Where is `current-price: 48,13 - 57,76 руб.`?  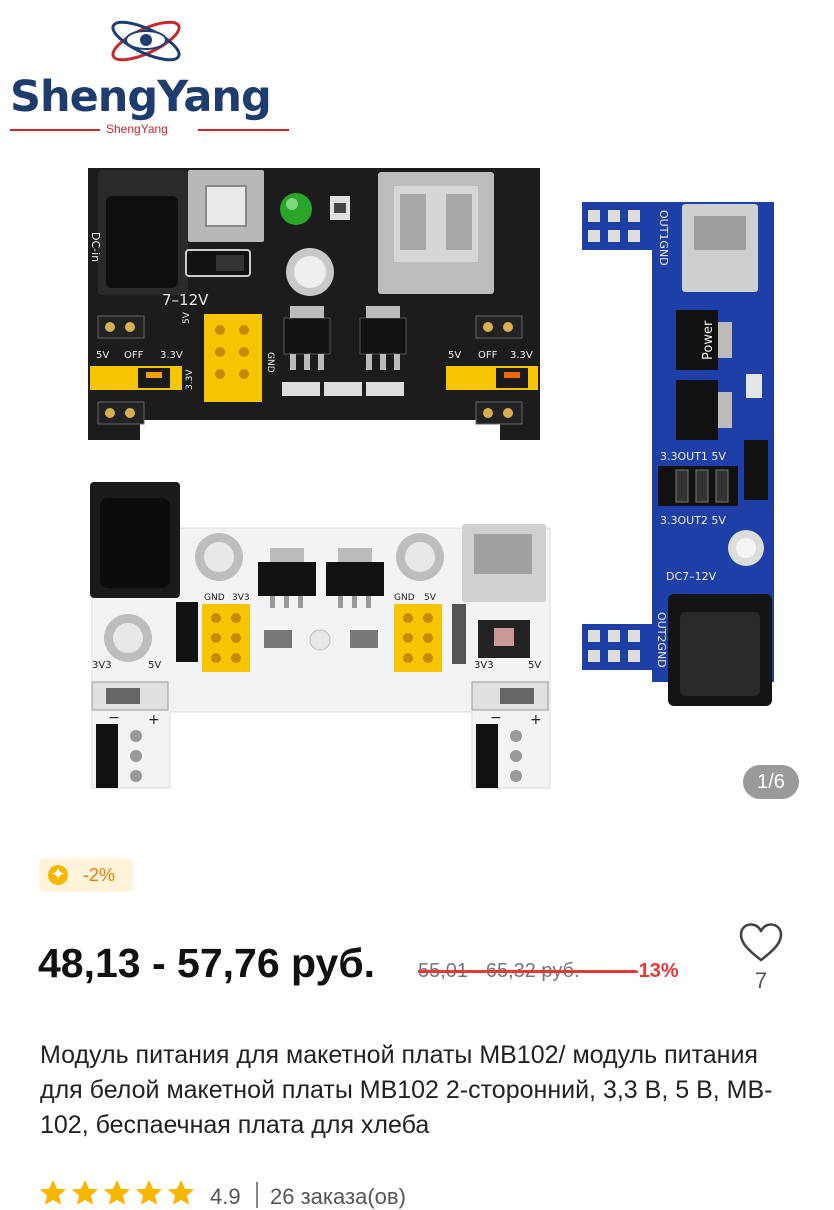 current-price: 48,13 - 57,76 руб. is located at coordinates (207, 963).